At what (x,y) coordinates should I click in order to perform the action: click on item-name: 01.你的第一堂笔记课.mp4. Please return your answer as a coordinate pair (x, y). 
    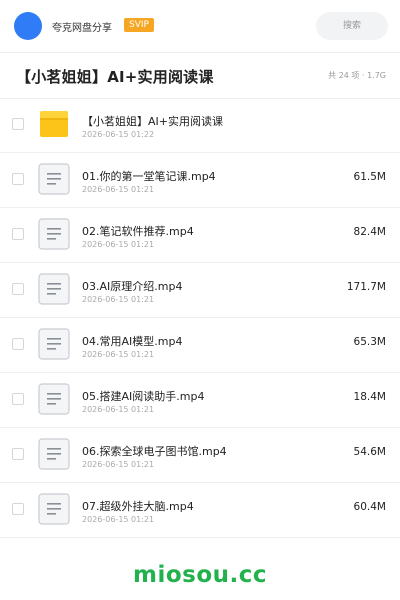
    Looking at the image, I should click on (149, 176).